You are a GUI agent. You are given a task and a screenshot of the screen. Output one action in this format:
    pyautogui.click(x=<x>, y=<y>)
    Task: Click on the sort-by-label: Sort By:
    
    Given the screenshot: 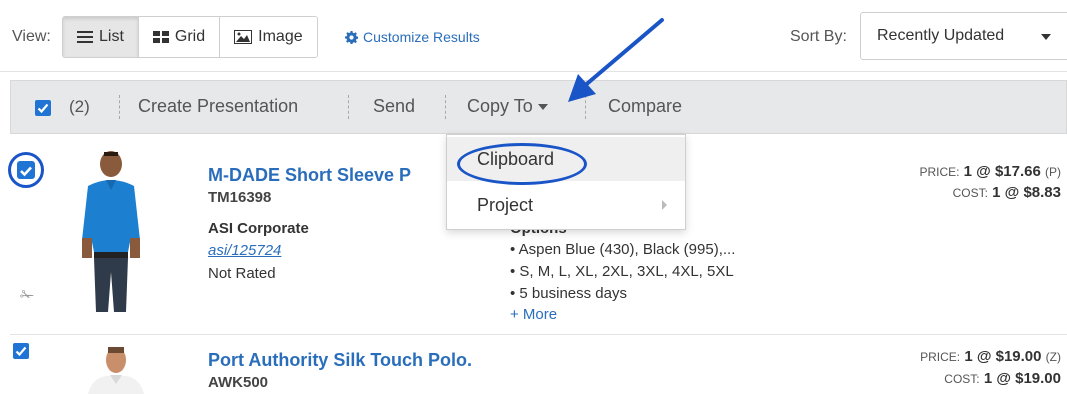 What is the action you would take?
    pyautogui.click(x=818, y=36)
    